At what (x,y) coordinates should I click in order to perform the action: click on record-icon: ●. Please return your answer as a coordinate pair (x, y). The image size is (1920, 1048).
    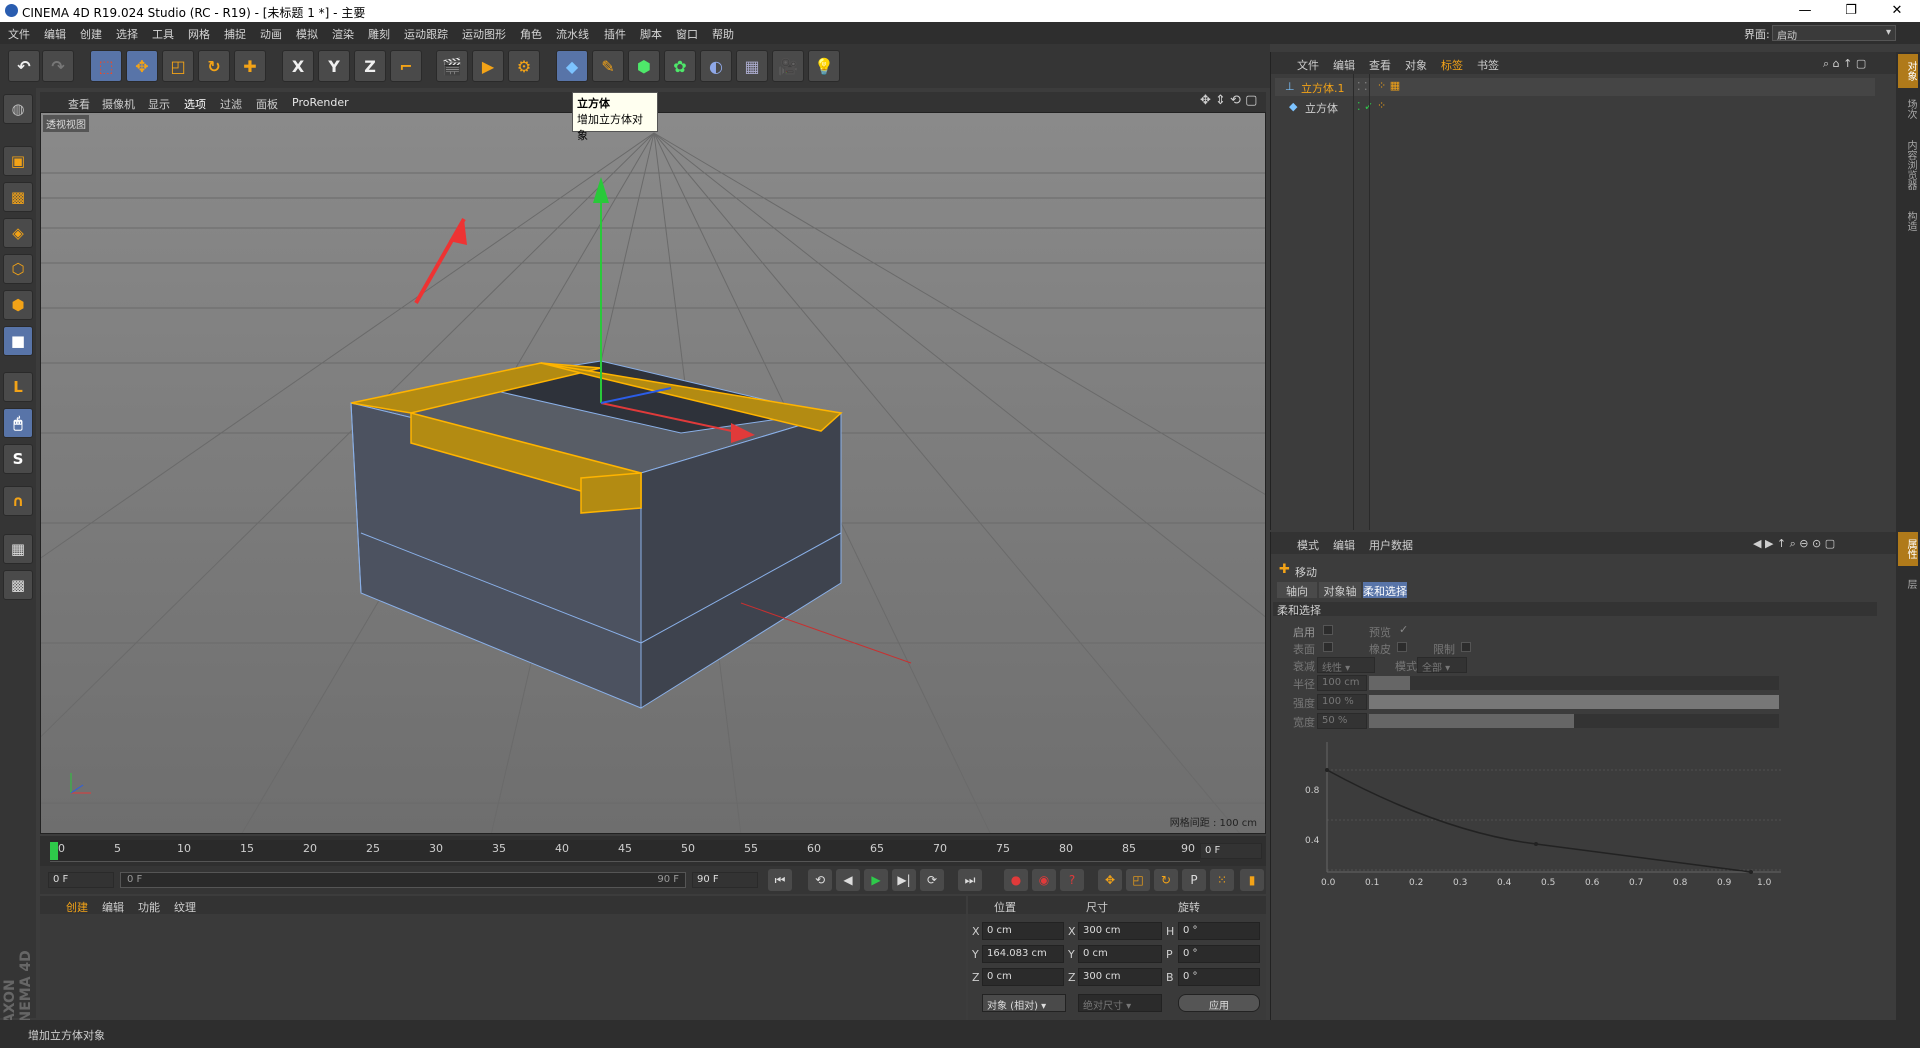
    Looking at the image, I should click on (1016, 880).